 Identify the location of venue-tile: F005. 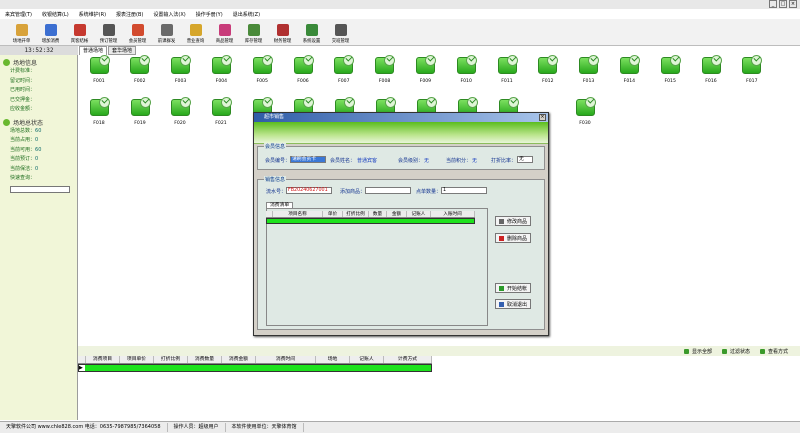
(262, 71).